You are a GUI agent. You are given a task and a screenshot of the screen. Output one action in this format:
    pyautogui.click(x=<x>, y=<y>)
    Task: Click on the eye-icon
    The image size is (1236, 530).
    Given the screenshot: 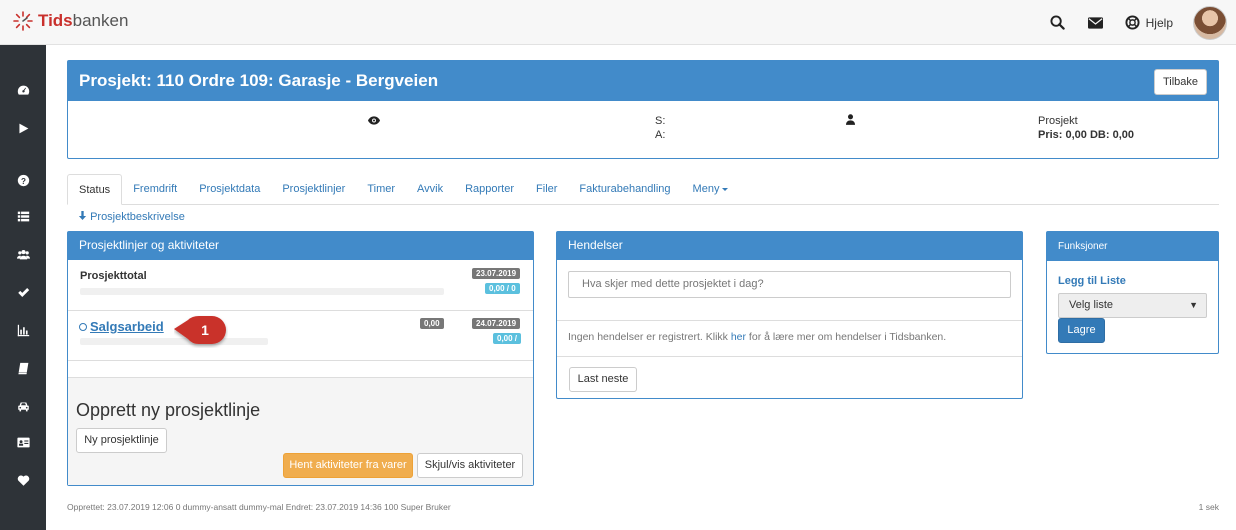 What is the action you would take?
    pyautogui.click(x=374, y=122)
    